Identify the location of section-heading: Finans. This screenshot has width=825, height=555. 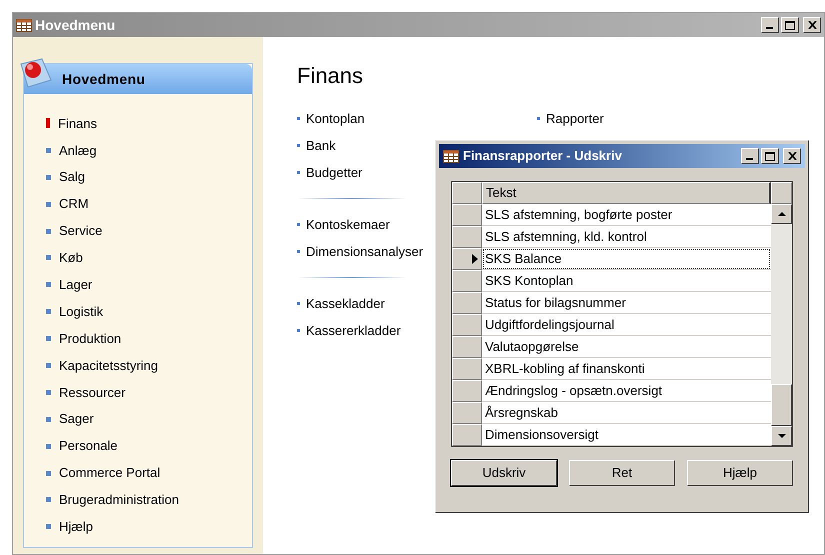
(330, 76).